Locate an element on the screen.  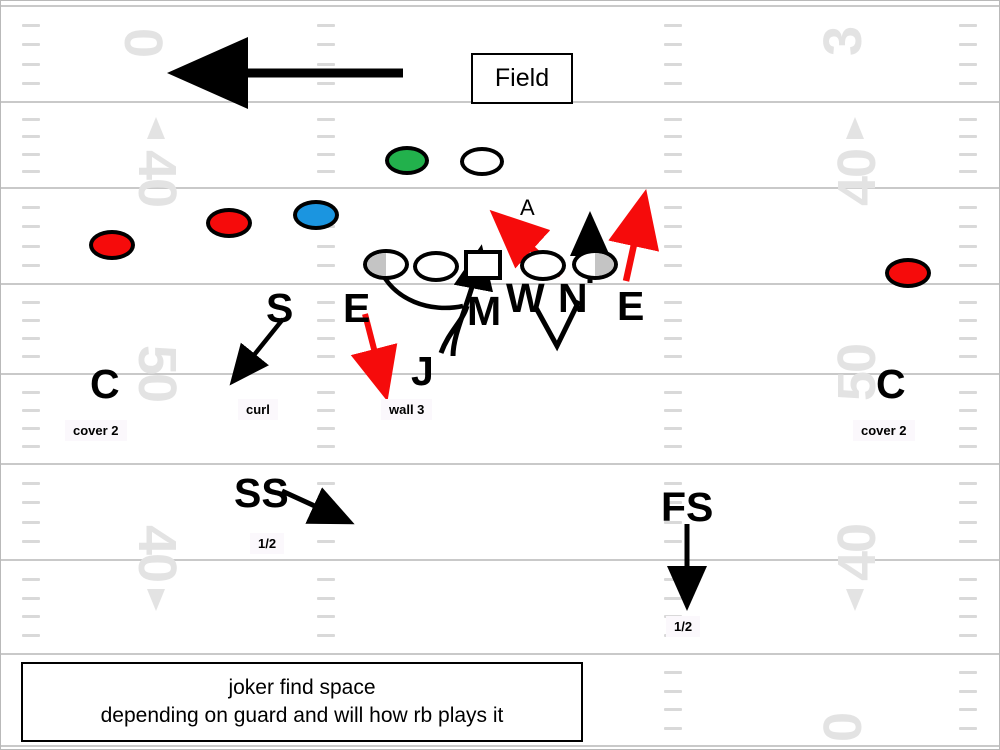
offense-back-white is located at coordinates (482, 161).